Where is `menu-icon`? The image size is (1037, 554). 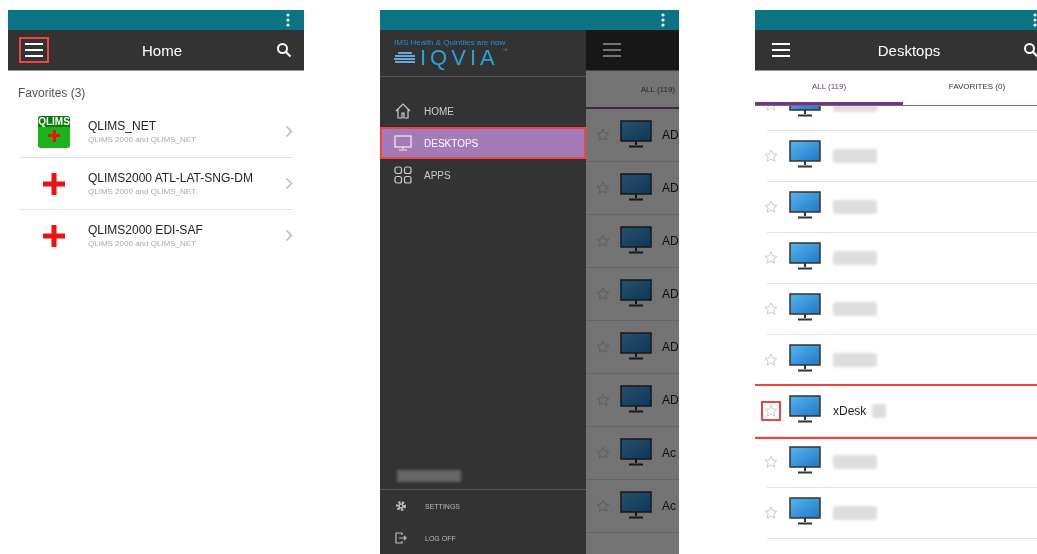 menu-icon is located at coordinates (34, 50).